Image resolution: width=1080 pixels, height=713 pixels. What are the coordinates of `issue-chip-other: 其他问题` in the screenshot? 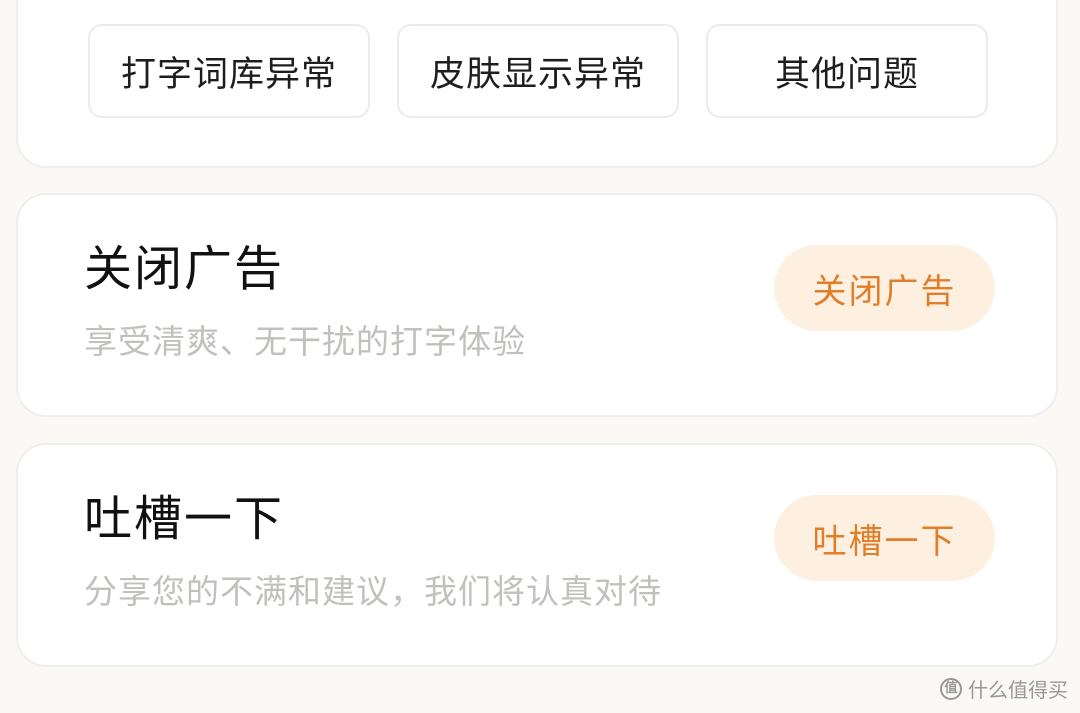 It's located at (847, 71).